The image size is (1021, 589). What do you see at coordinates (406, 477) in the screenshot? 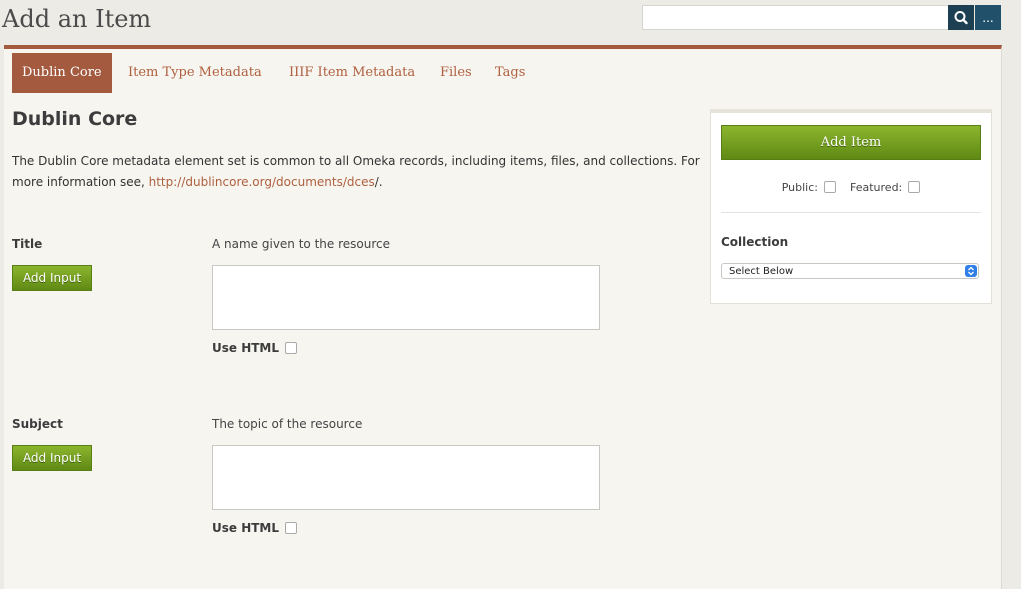
I see `subject-textarea` at bounding box center [406, 477].